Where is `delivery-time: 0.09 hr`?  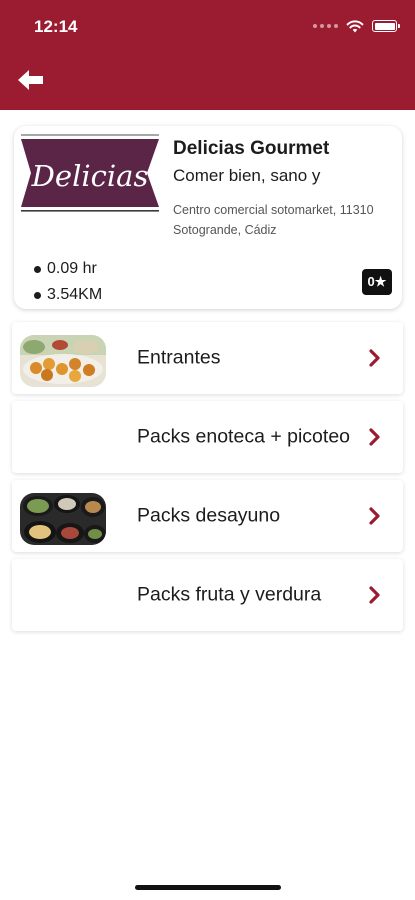
delivery-time: 0.09 hr is located at coordinates (65, 269).